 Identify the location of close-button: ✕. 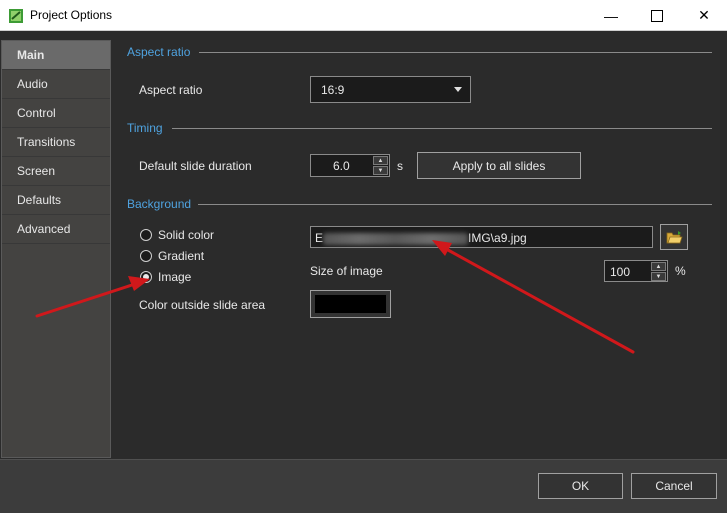
(704, 15).